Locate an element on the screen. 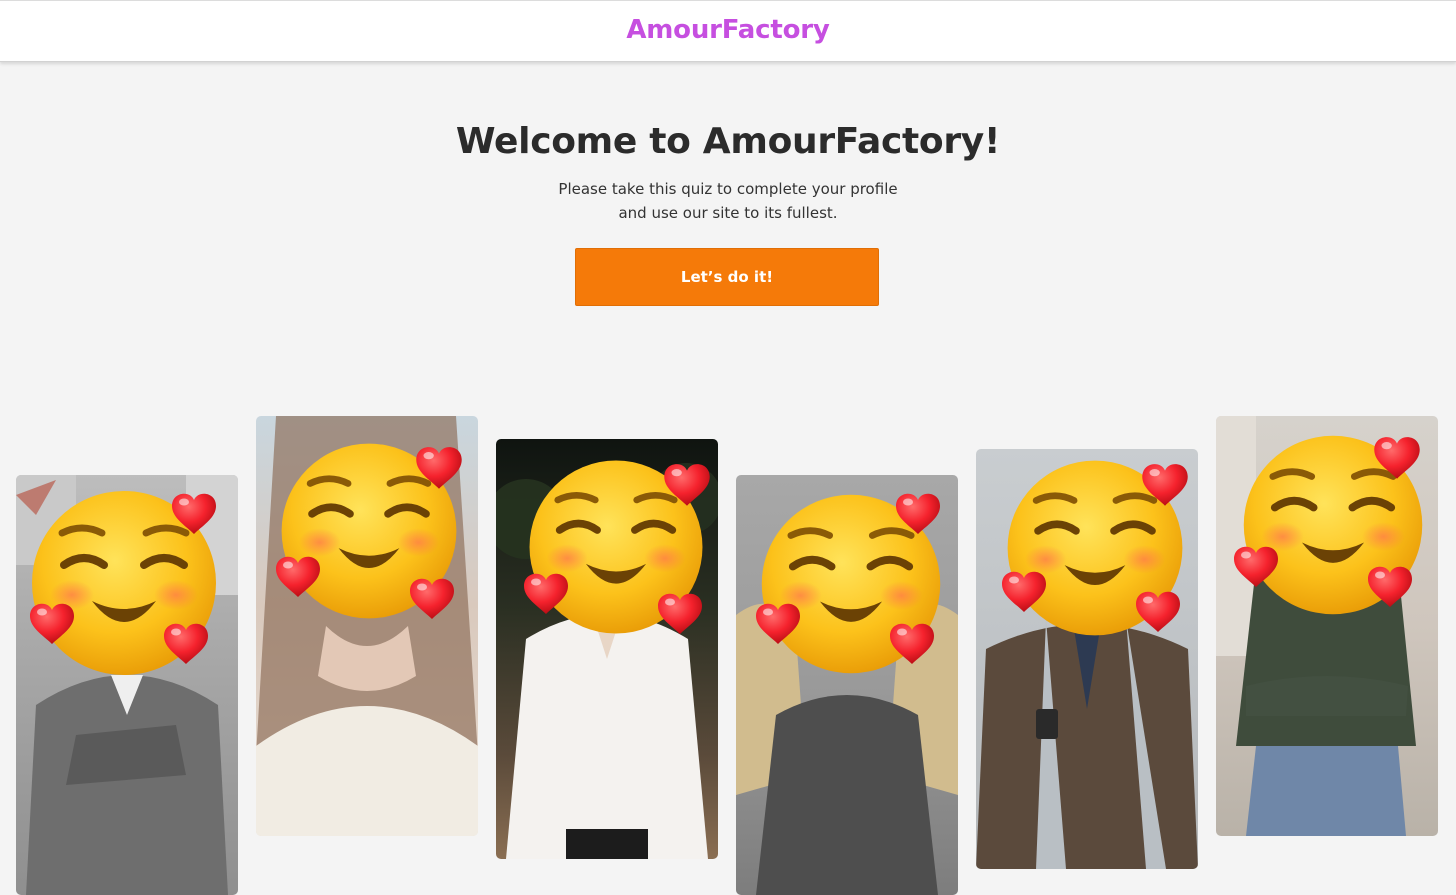  subtitle-line-2: and use our site to its fullest. is located at coordinates (728, 213).